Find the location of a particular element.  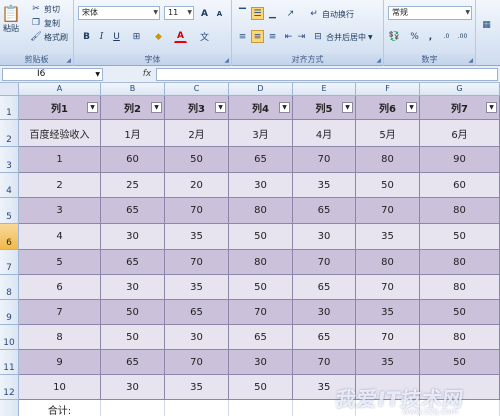

table-cell: 90 is located at coordinates (460, 160).